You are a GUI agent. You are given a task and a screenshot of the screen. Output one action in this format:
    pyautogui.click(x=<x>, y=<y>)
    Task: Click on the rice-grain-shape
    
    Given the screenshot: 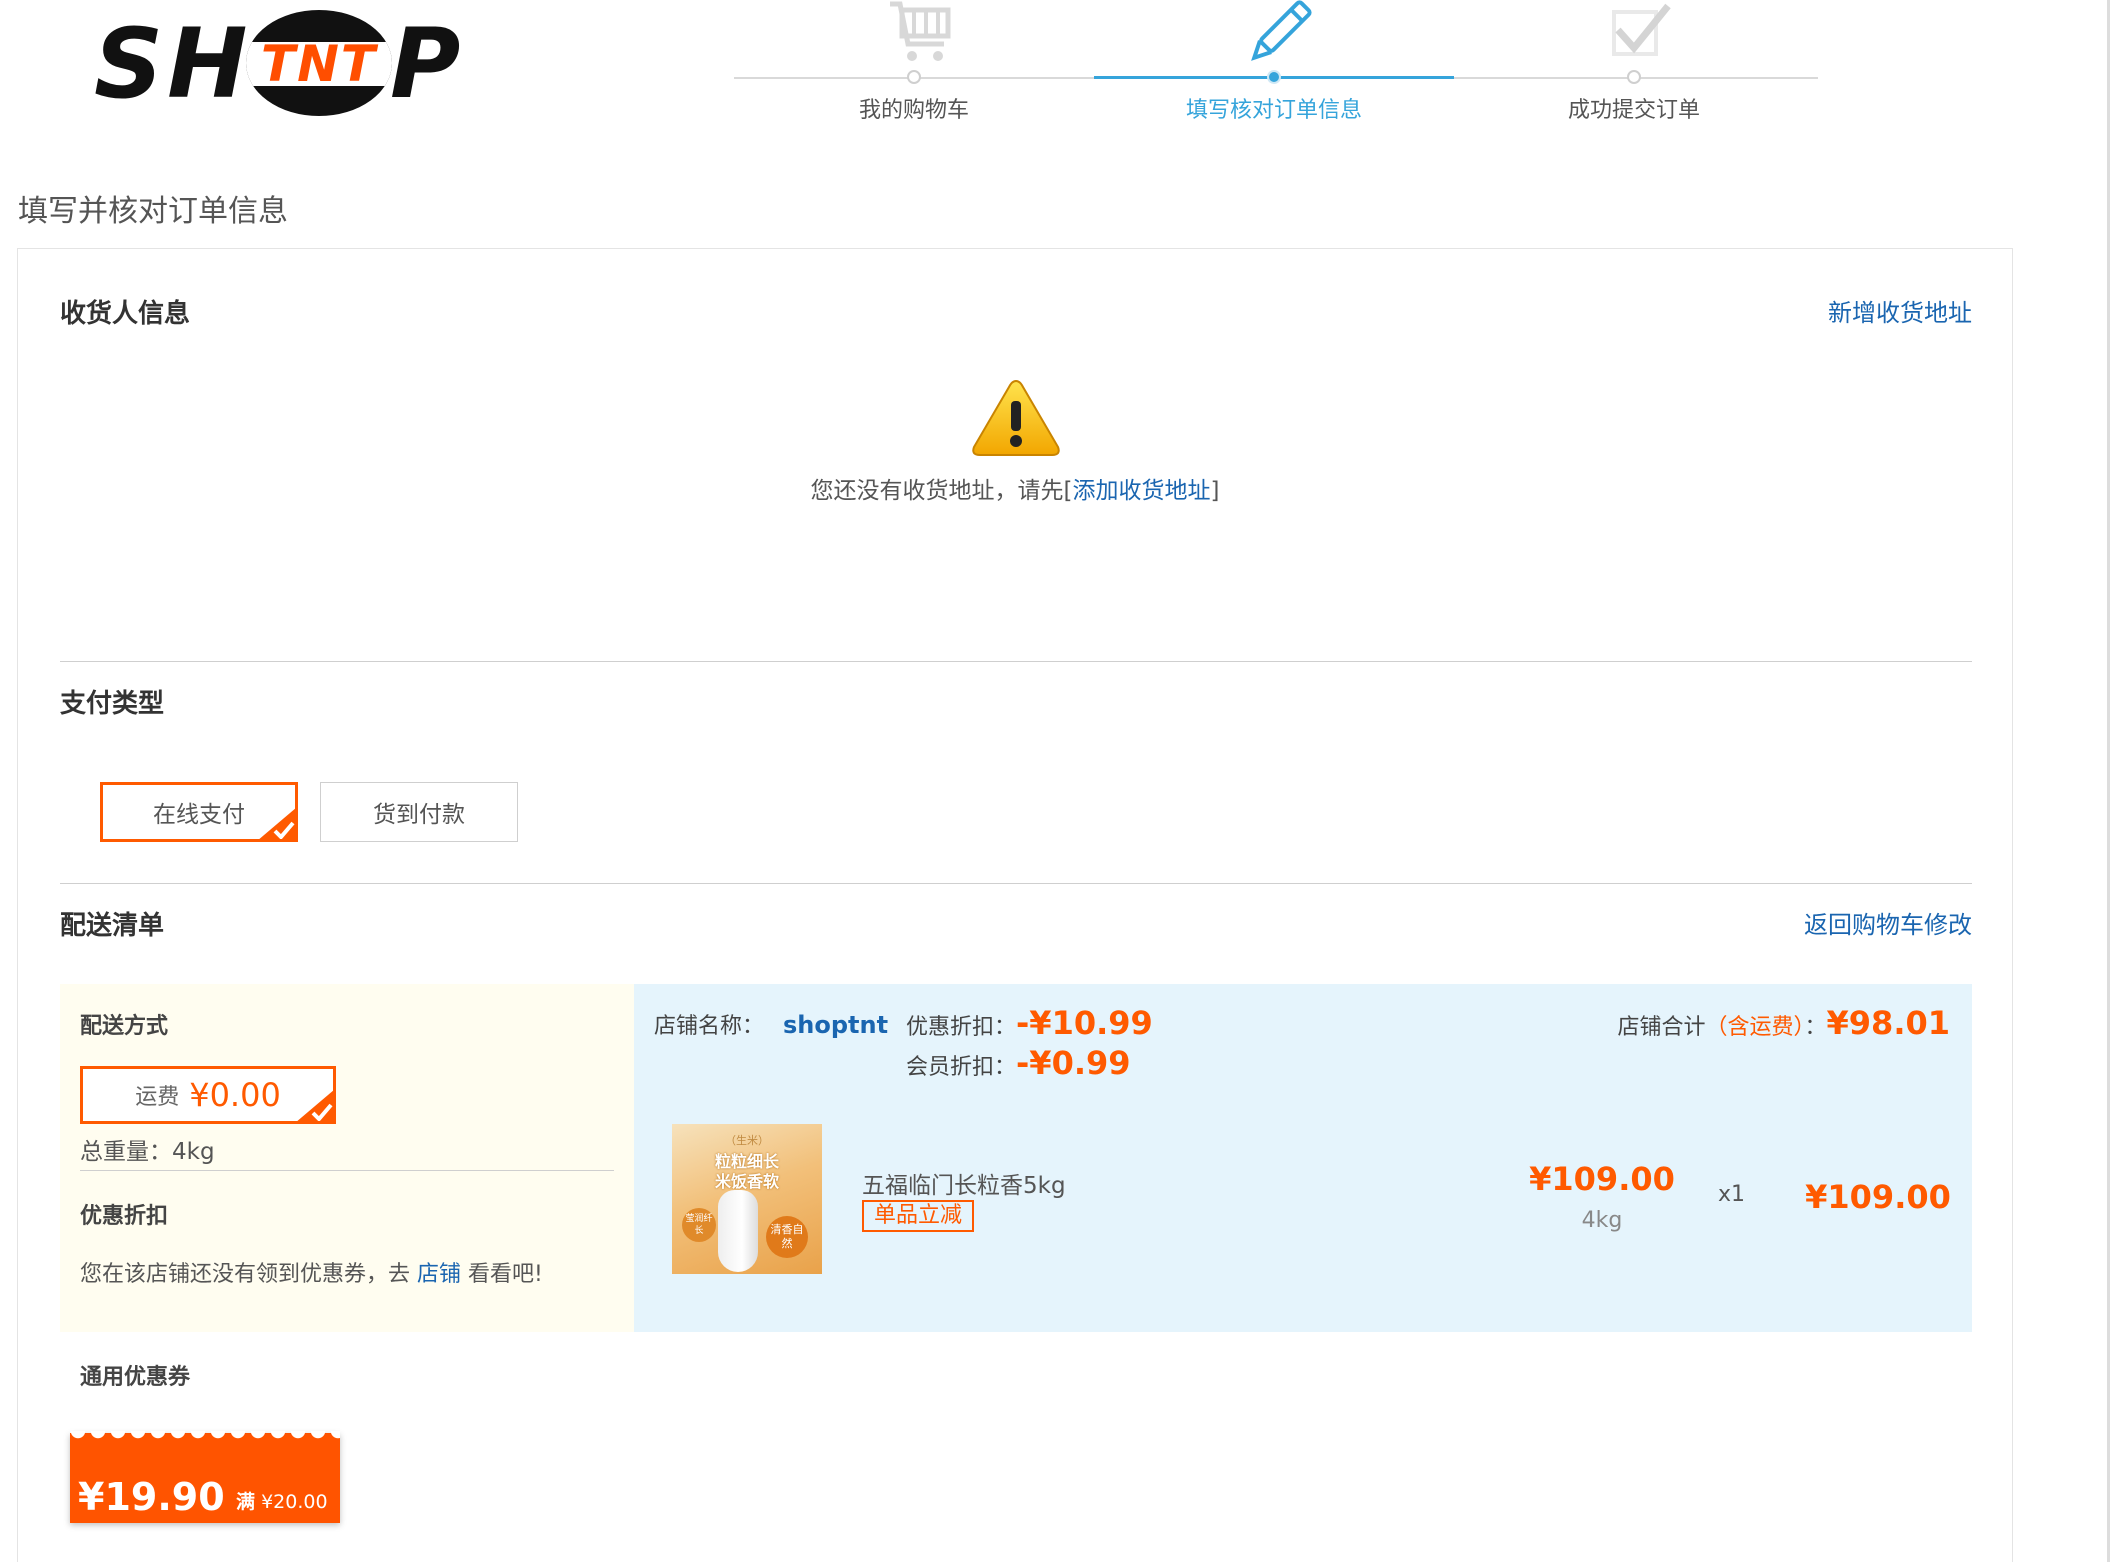 What is the action you would take?
    pyautogui.click(x=738, y=1231)
    